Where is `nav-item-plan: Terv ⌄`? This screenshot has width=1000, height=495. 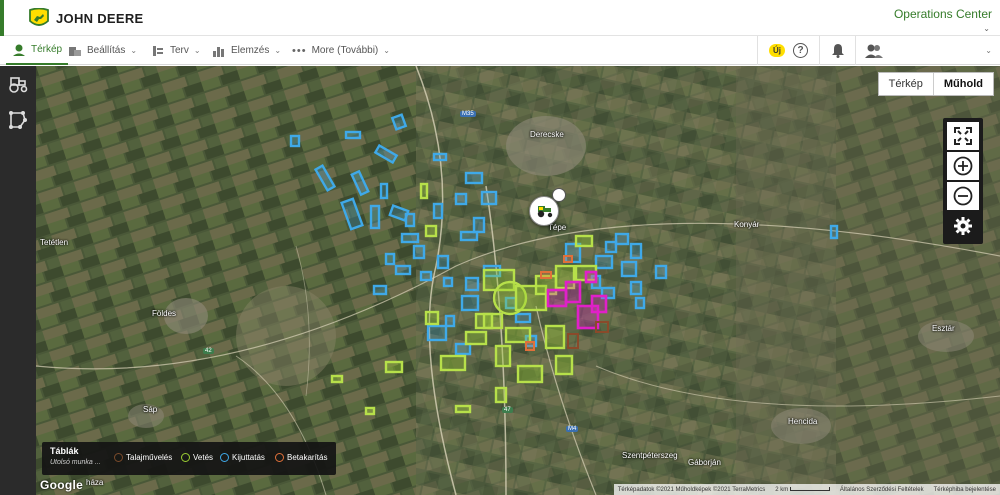 nav-item-plan: Terv ⌄ is located at coordinates (176, 50).